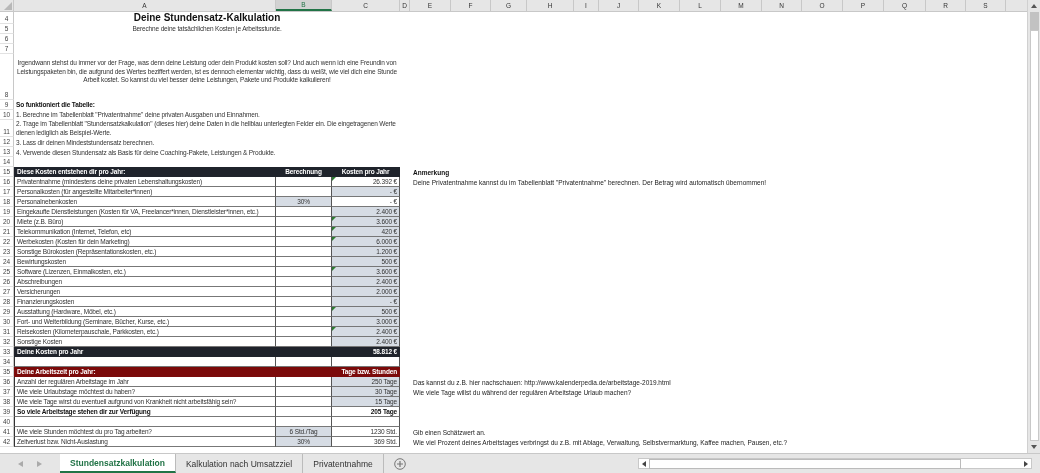 This screenshot has height=473, width=1040. I want to click on next-sheet-icon, so click(39, 463).